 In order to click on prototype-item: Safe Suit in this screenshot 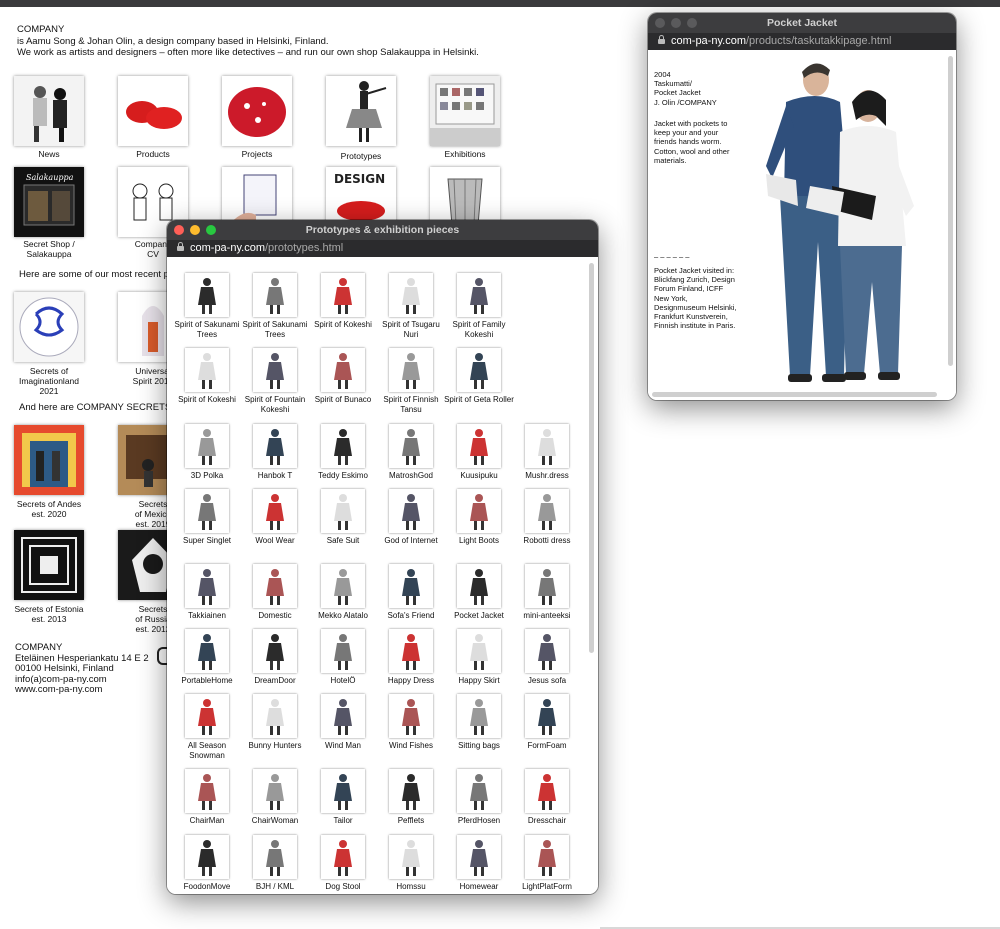, I will do `click(343, 517)`.